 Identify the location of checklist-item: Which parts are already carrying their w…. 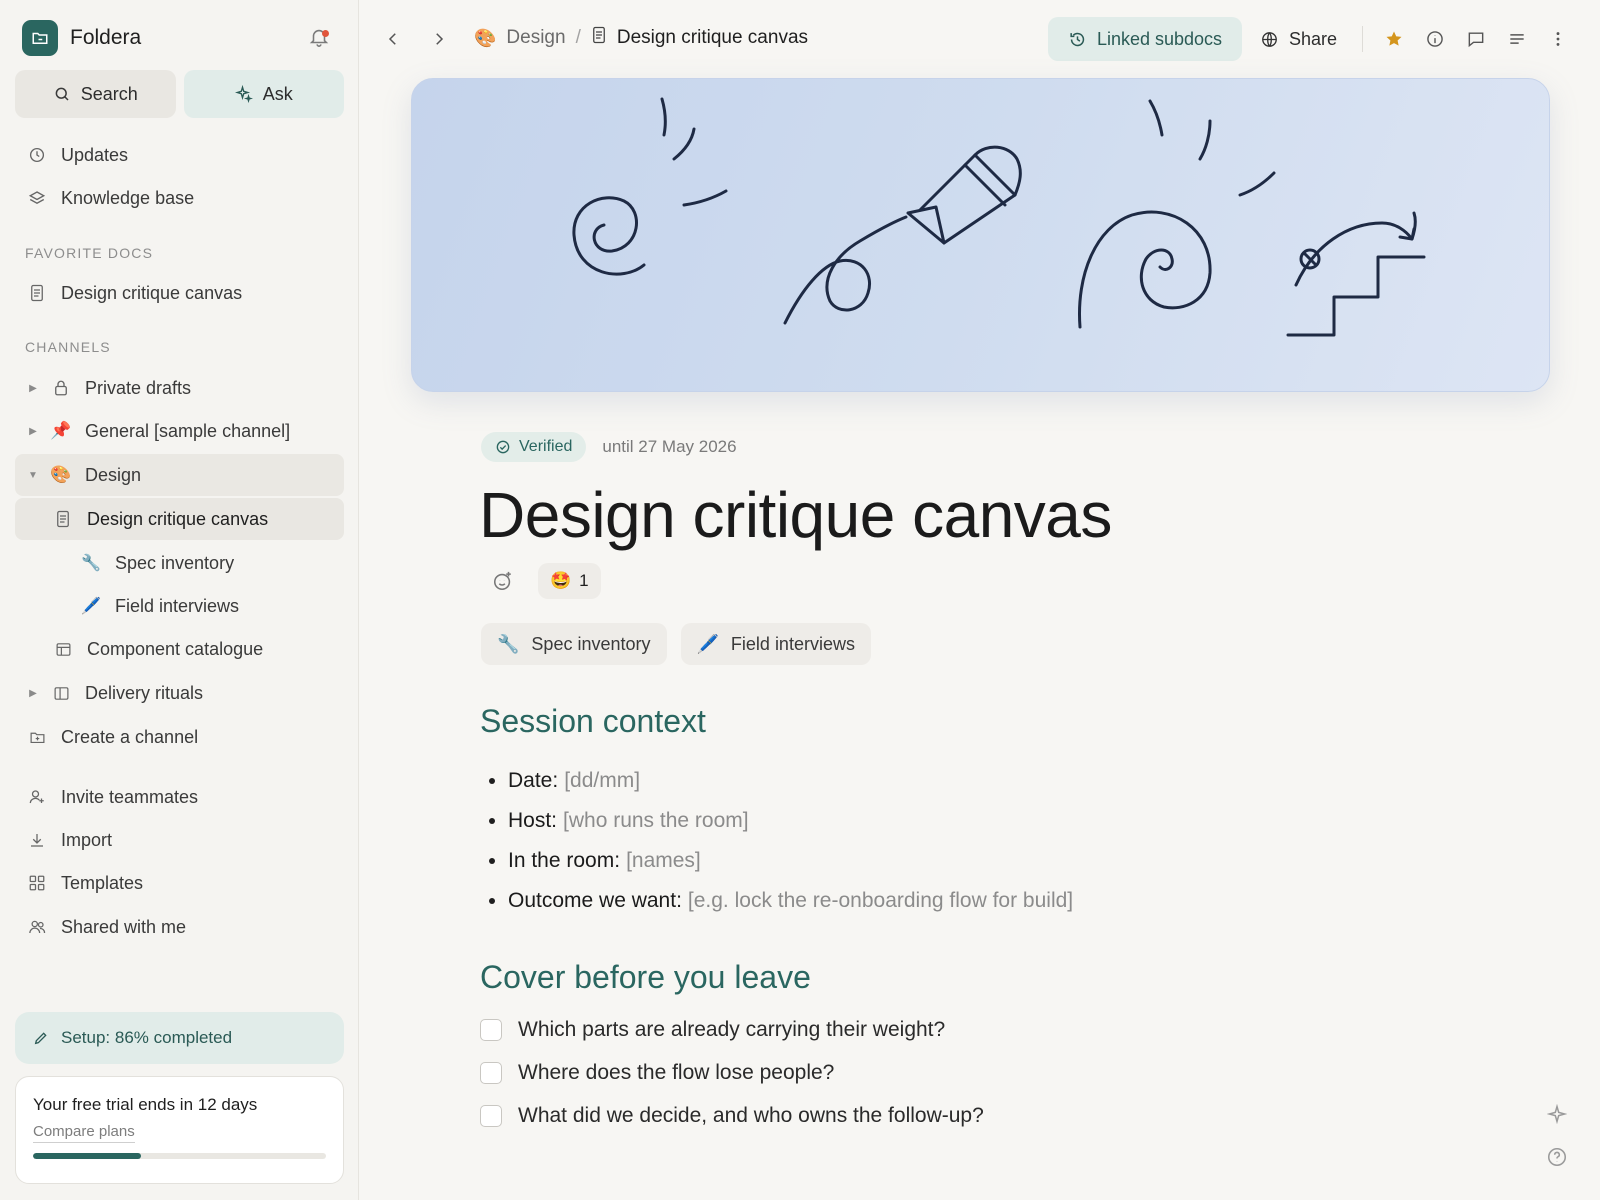
(732, 1029).